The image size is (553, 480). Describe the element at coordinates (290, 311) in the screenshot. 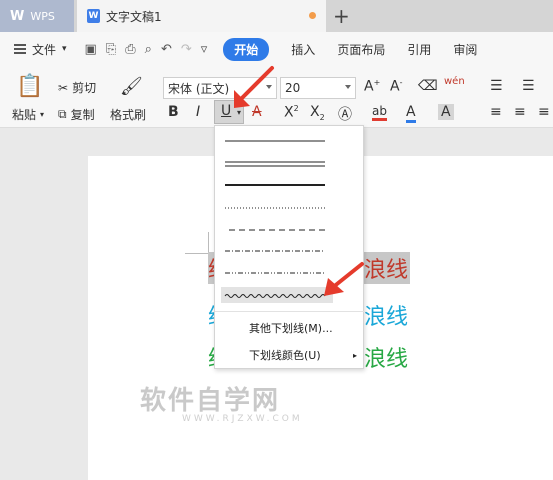

I see `menu-separator` at that location.